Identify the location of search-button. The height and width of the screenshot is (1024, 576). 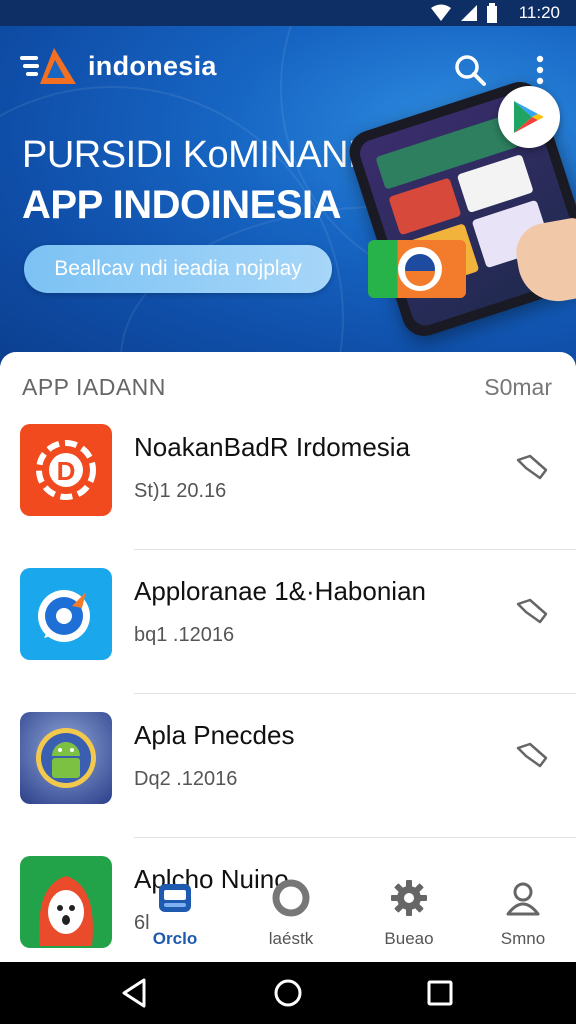
(470, 70).